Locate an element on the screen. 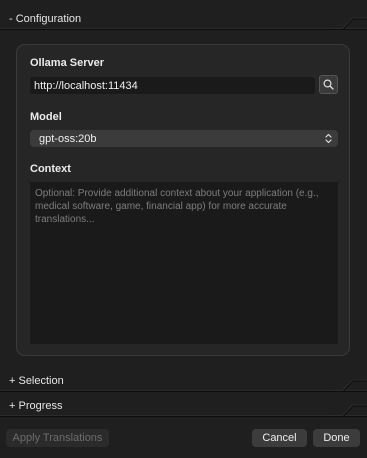 This screenshot has width=367, height=458. ollama-server-label: Ollama Server is located at coordinates (67, 63).